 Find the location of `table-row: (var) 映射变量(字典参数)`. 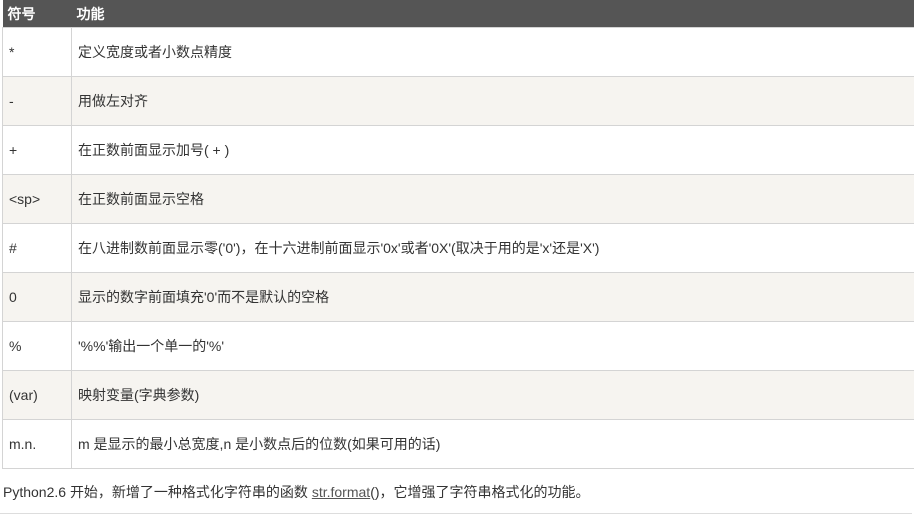

table-row: (var) 映射变量(字典参数) is located at coordinates (458, 395).